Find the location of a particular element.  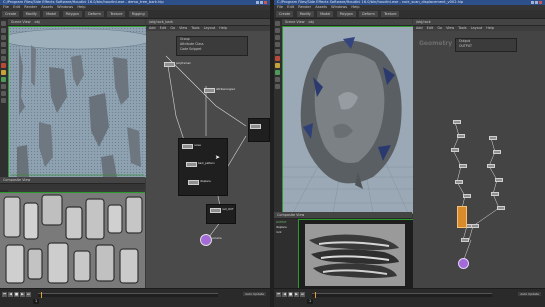

shelf-tab-create: Create is located at coordinates (11, 14).